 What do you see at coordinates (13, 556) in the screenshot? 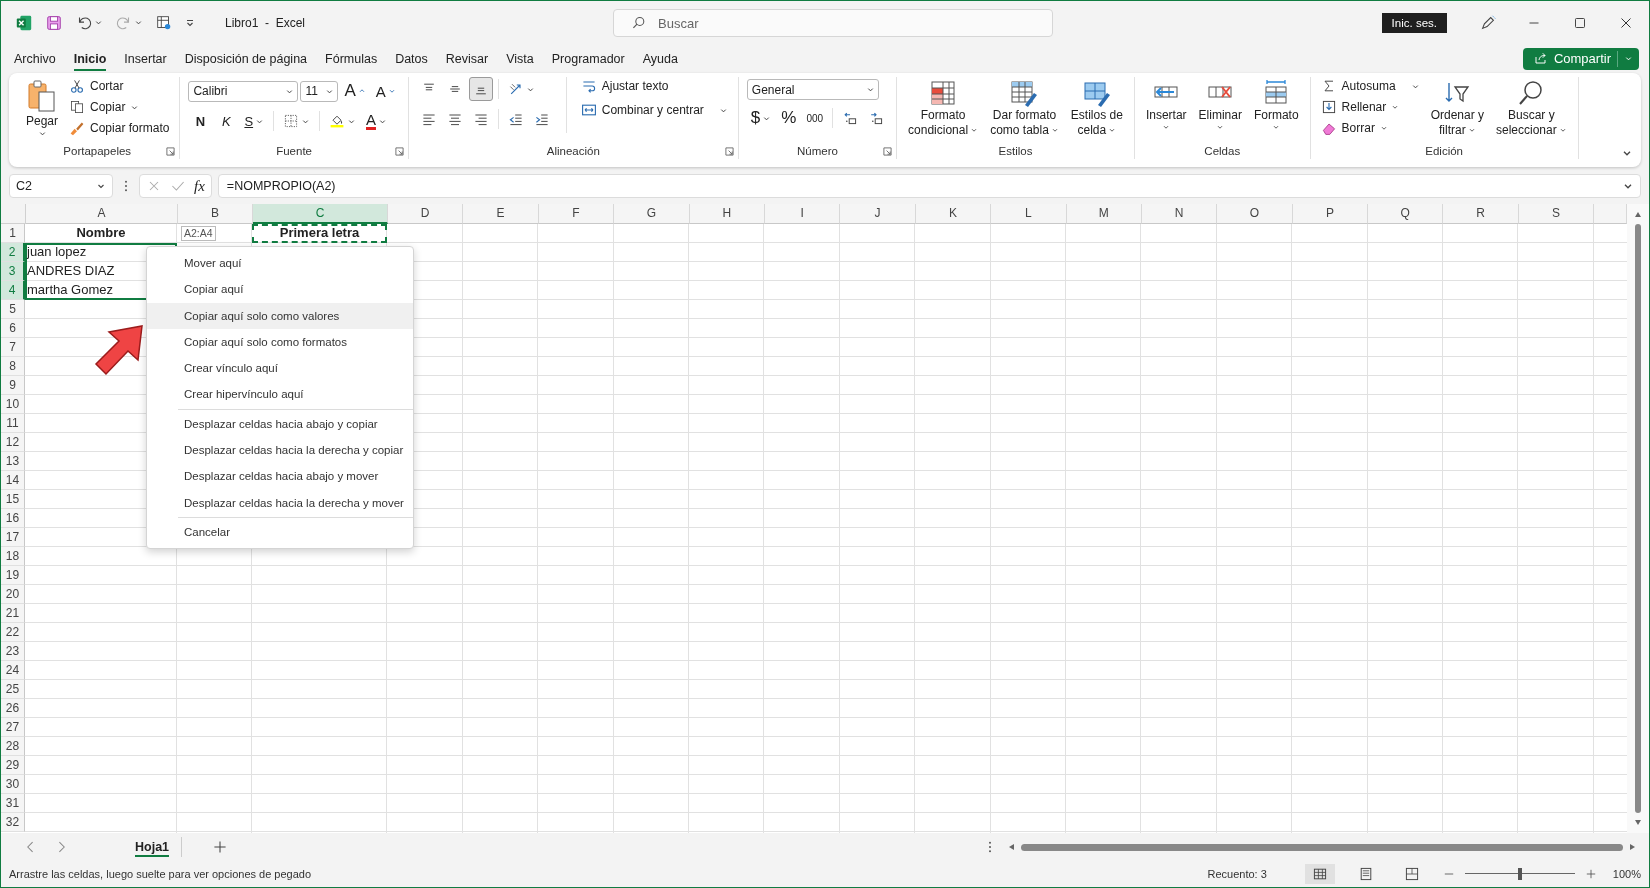
I see `row-header: 18` at bounding box center [13, 556].